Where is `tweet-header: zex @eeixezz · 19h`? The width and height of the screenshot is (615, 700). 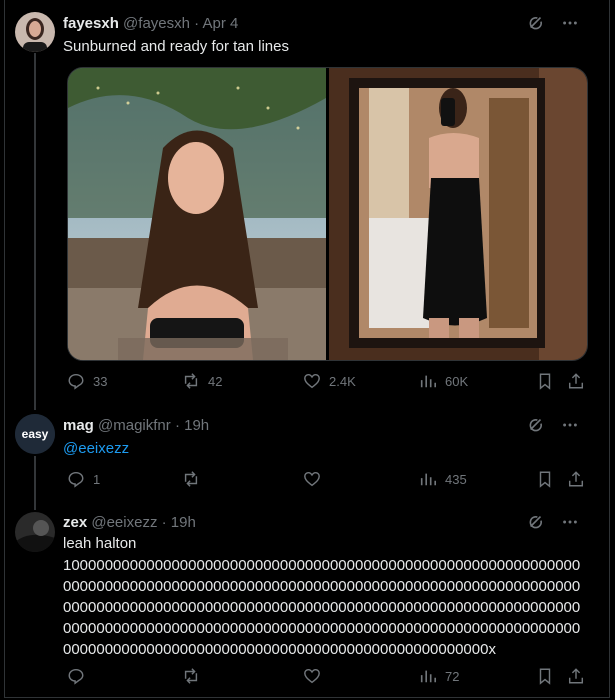 tweet-header: zex @eeixezz · 19h is located at coordinates (129, 523).